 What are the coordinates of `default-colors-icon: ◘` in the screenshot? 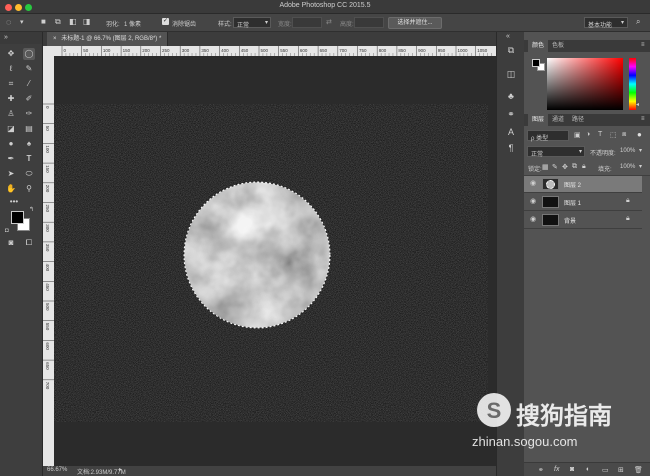 It's located at (7, 231).